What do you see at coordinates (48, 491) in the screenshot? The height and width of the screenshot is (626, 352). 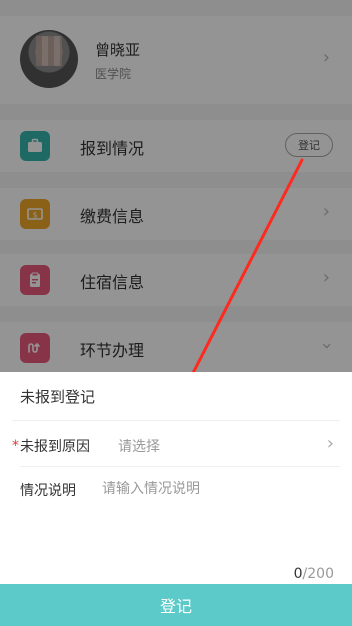 I see `description-label: 情况说明` at bounding box center [48, 491].